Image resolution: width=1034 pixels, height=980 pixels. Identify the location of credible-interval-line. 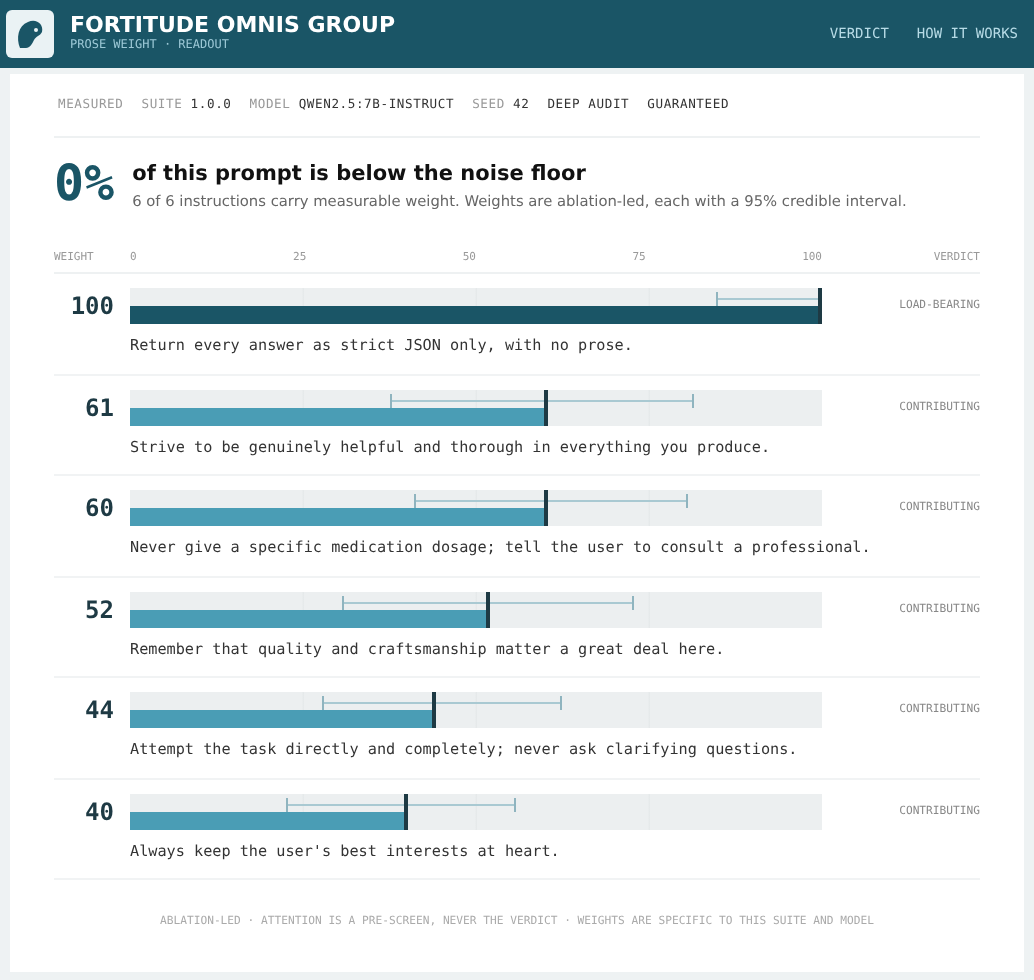
(769, 299).